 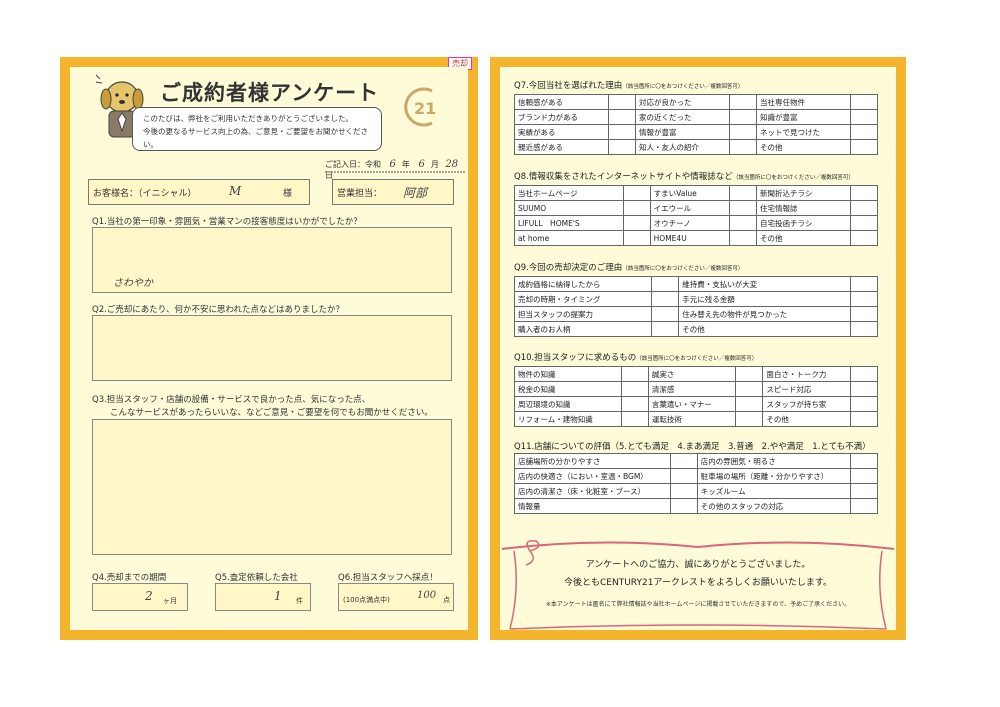 I want to click on q10-option: 税金の知識, so click(x=568, y=389).